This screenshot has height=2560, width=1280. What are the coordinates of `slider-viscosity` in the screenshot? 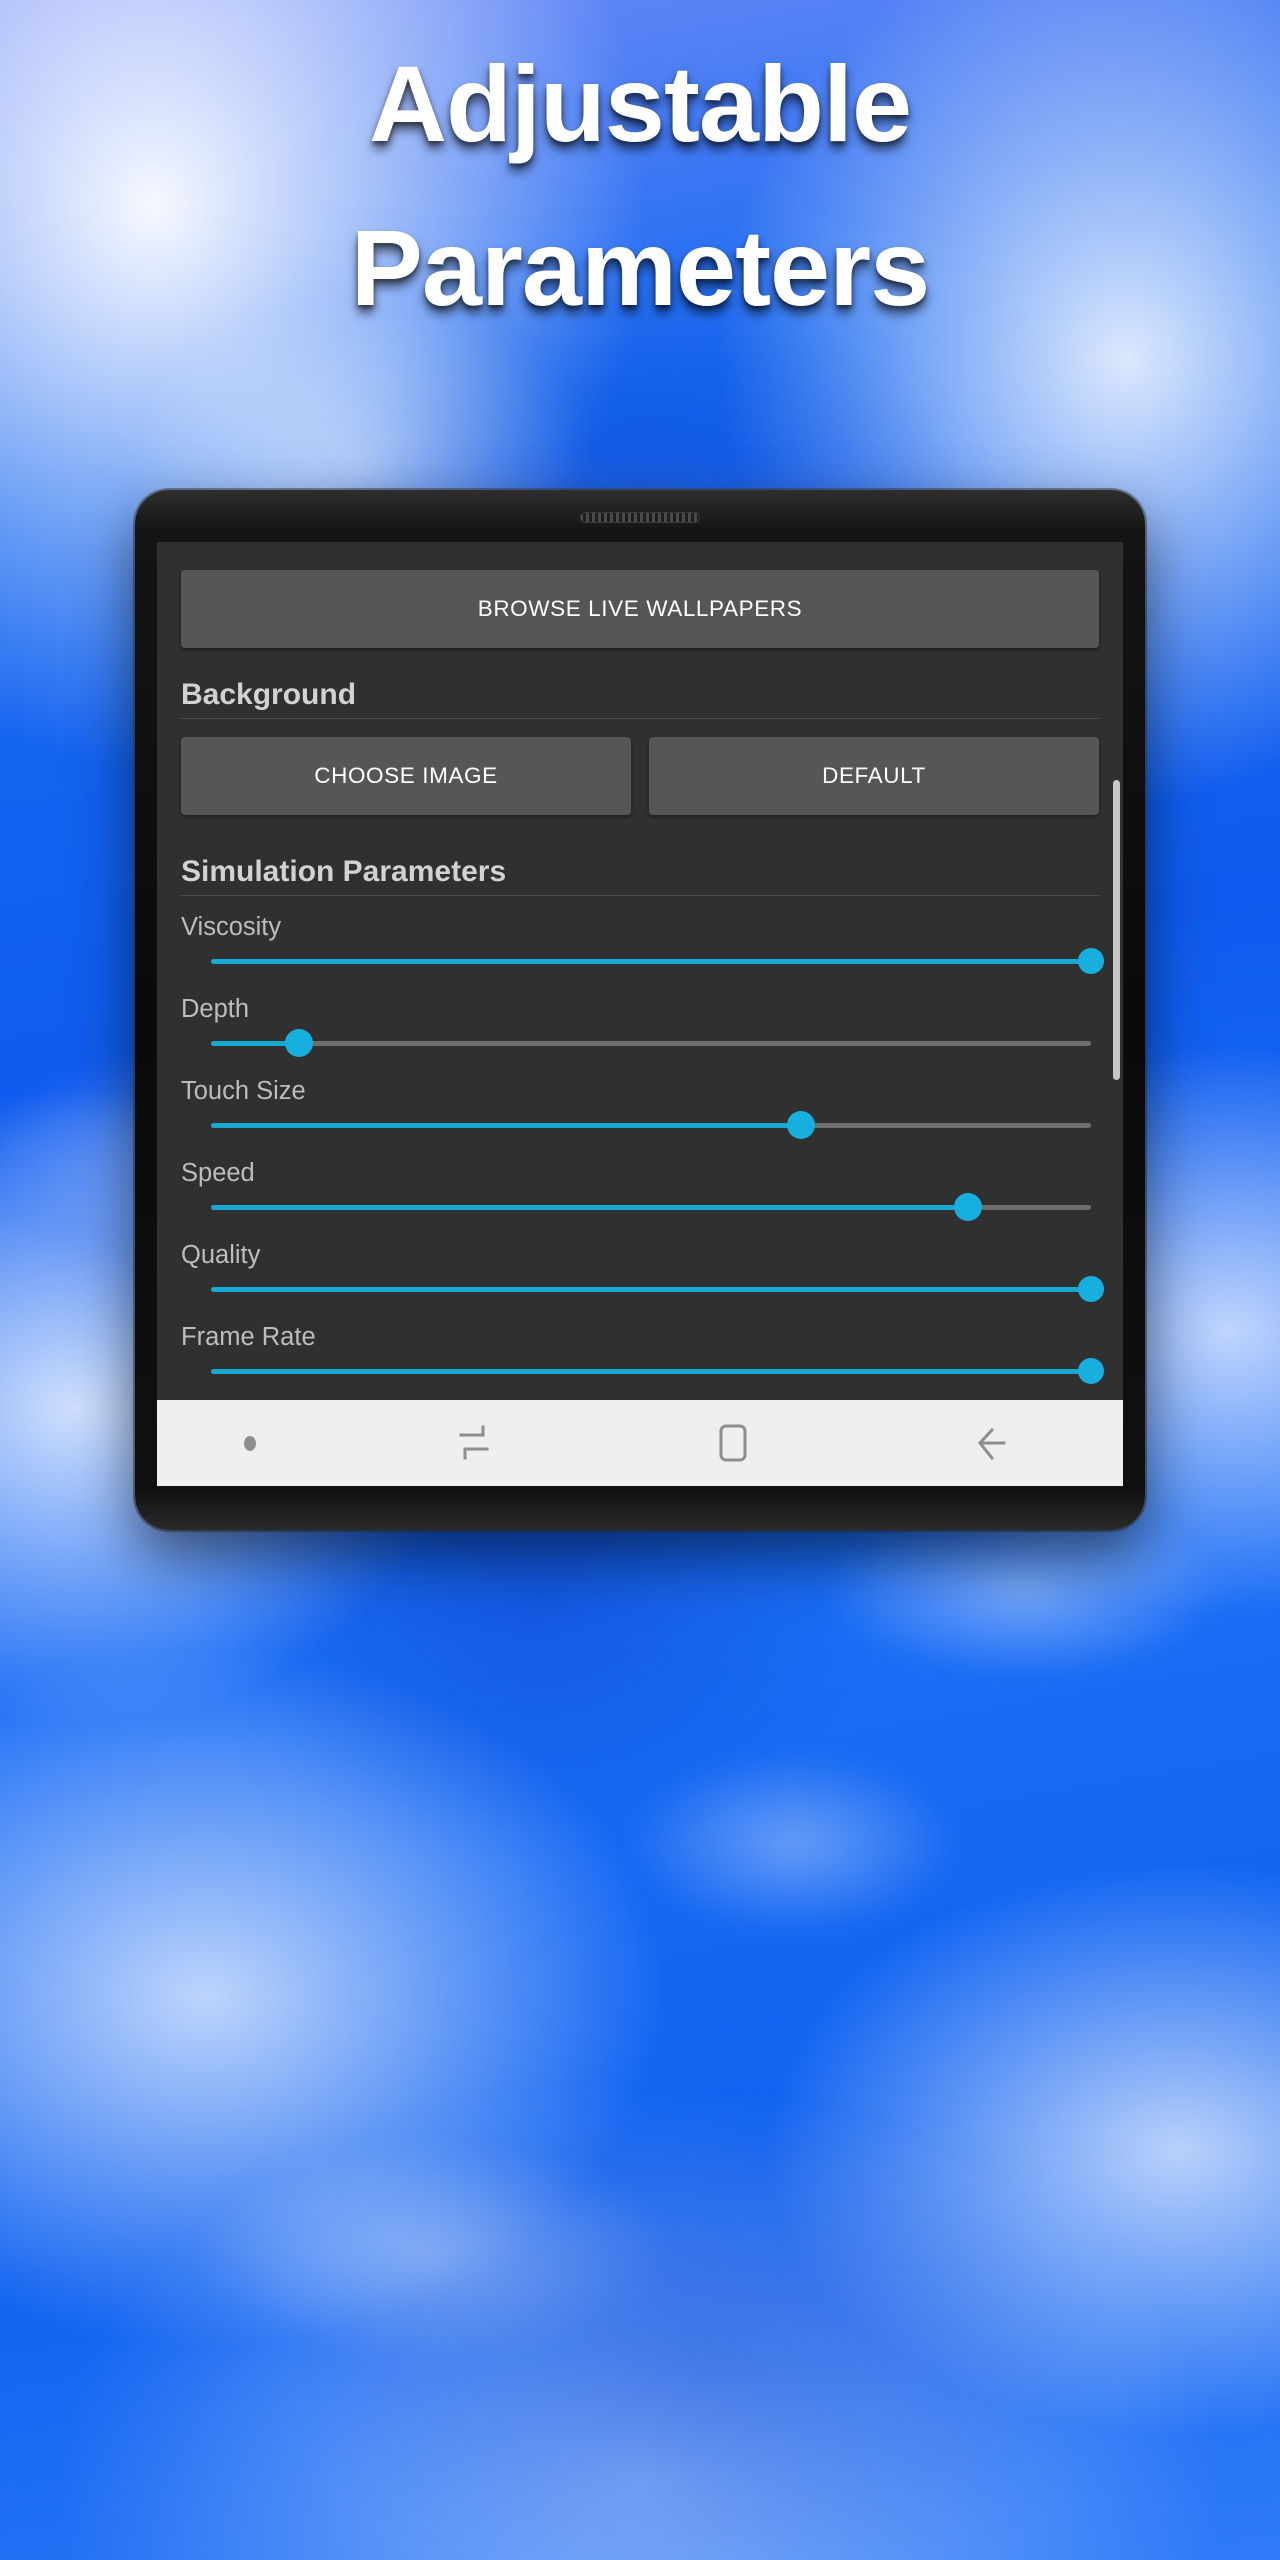 It's located at (657, 961).